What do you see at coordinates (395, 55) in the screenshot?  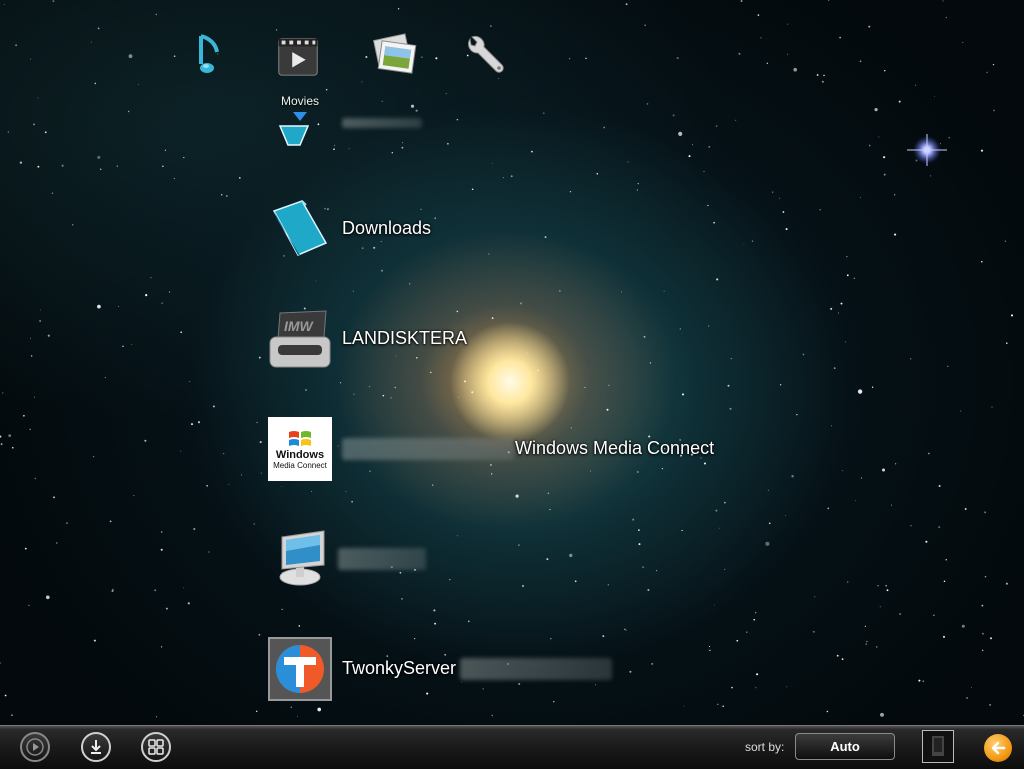 I see `photos-tab` at bounding box center [395, 55].